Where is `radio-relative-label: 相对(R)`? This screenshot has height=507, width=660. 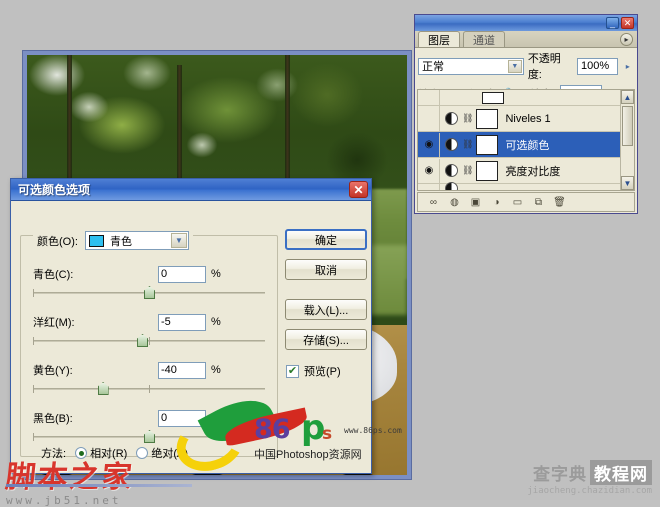 radio-relative-label: 相对(R) is located at coordinates (109, 454).